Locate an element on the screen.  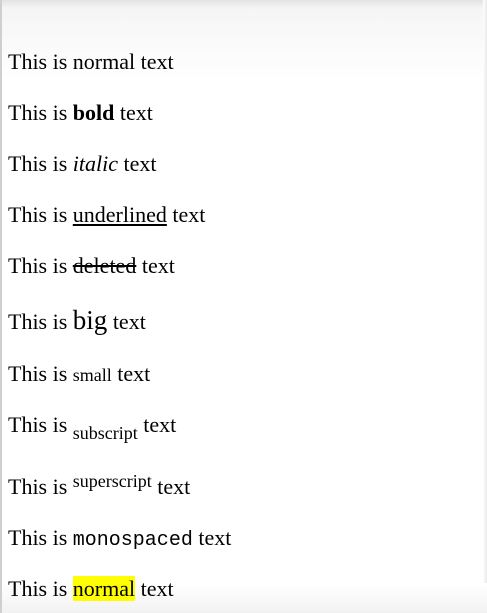
subscript-word: subscript is located at coordinates (105, 433).